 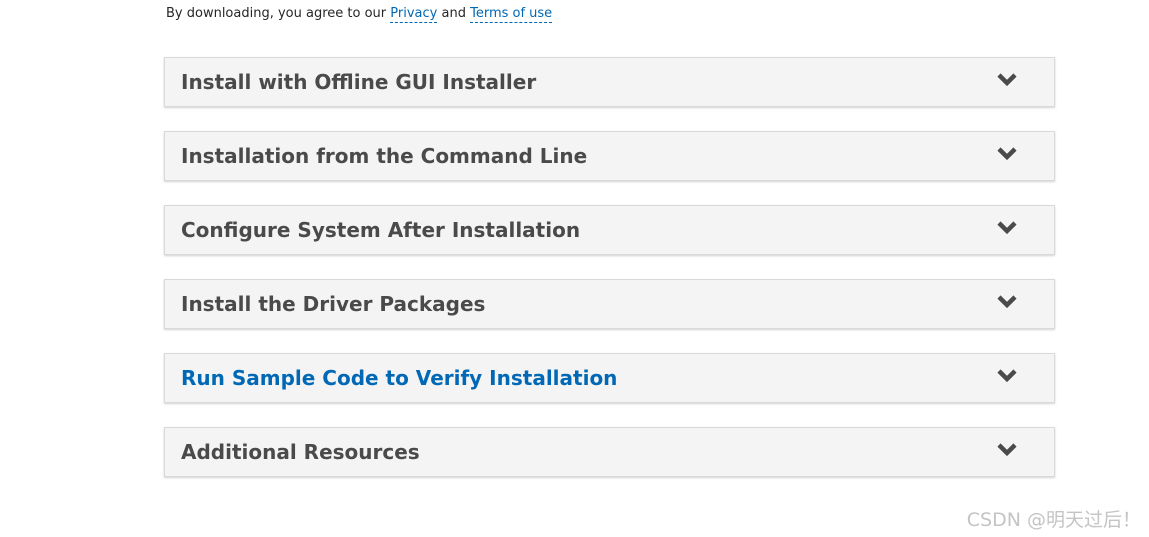 What do you see at coordinates (1053, 520) in the screenshot?
I see `watermark: CSDN @明天过后！` at bounding box center [1053, 520].